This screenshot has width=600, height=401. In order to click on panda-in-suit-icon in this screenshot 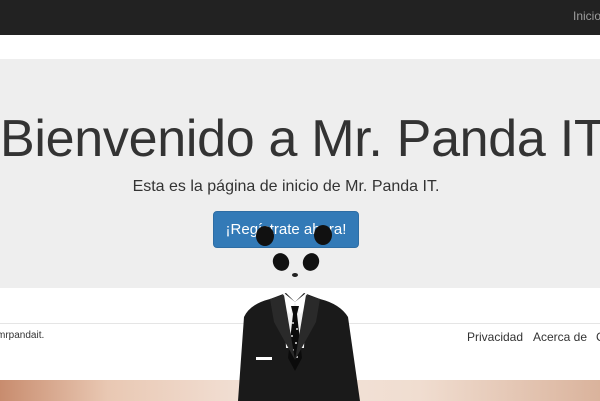, I will do `click(299, 313)`.